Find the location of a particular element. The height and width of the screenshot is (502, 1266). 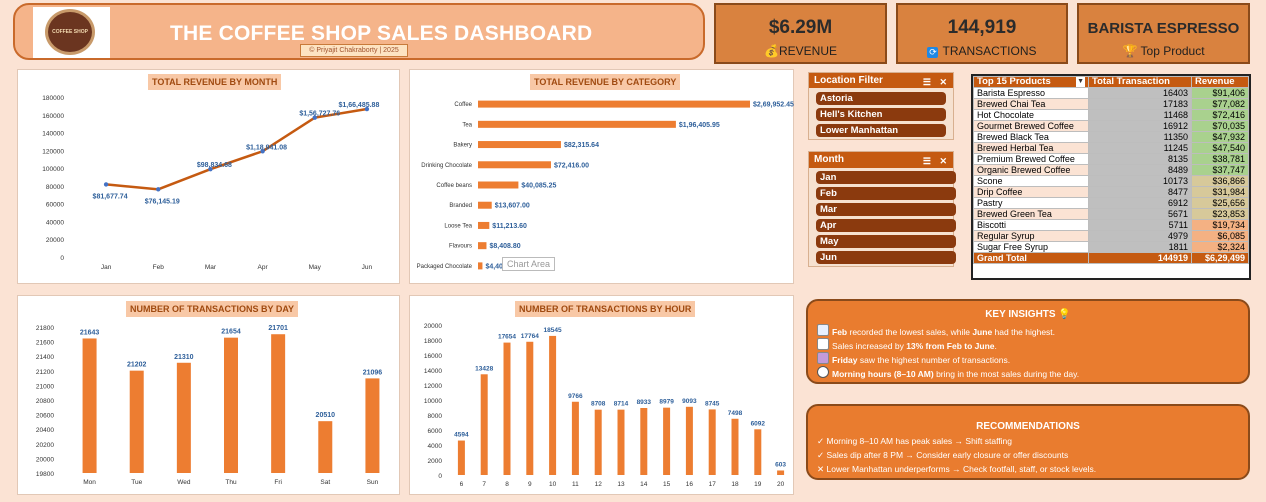

table-row: Drip Coffee 8477 $31,984 is located at coordinates (1111, 192).